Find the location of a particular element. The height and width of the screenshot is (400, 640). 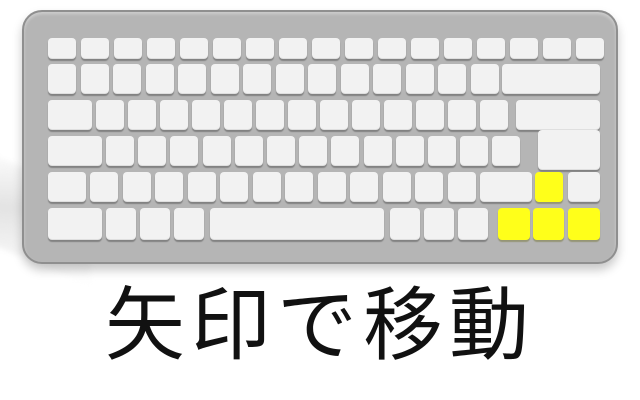

function-5-key is located at coordinates (194, 48).